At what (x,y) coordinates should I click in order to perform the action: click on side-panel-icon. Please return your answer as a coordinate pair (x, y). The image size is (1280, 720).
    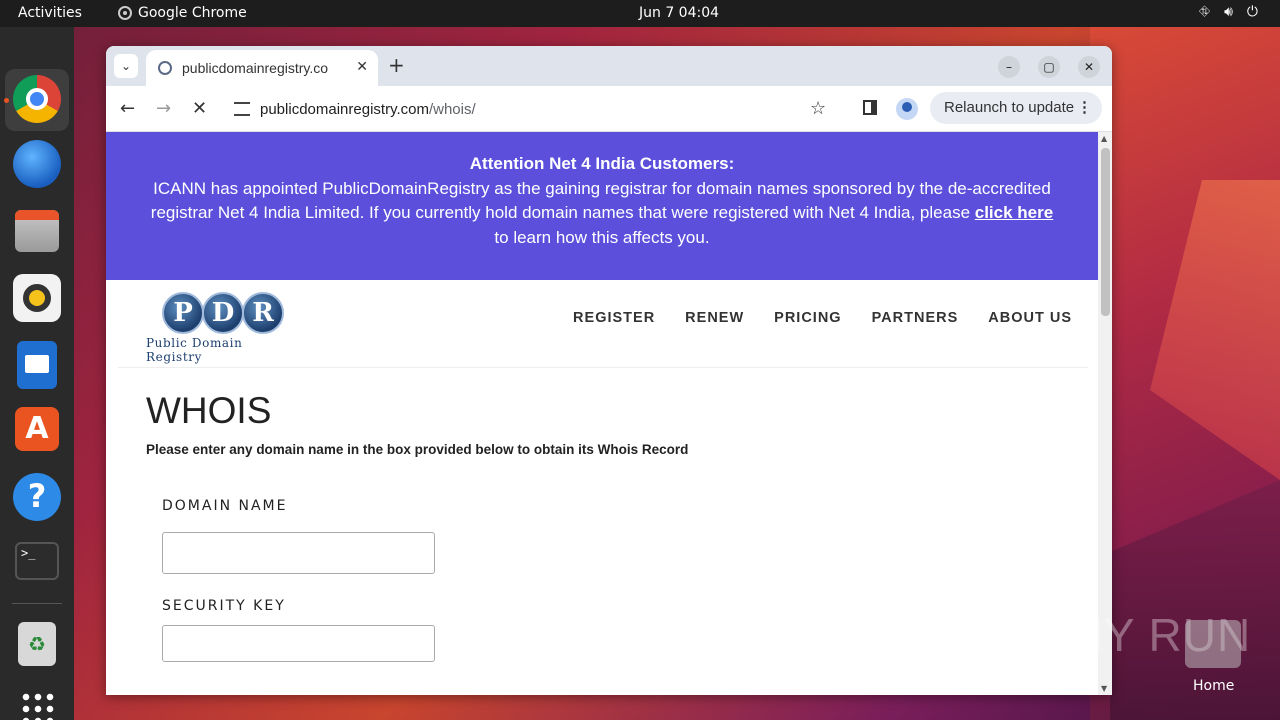
    Looking at the image, I should click on (870, 107).